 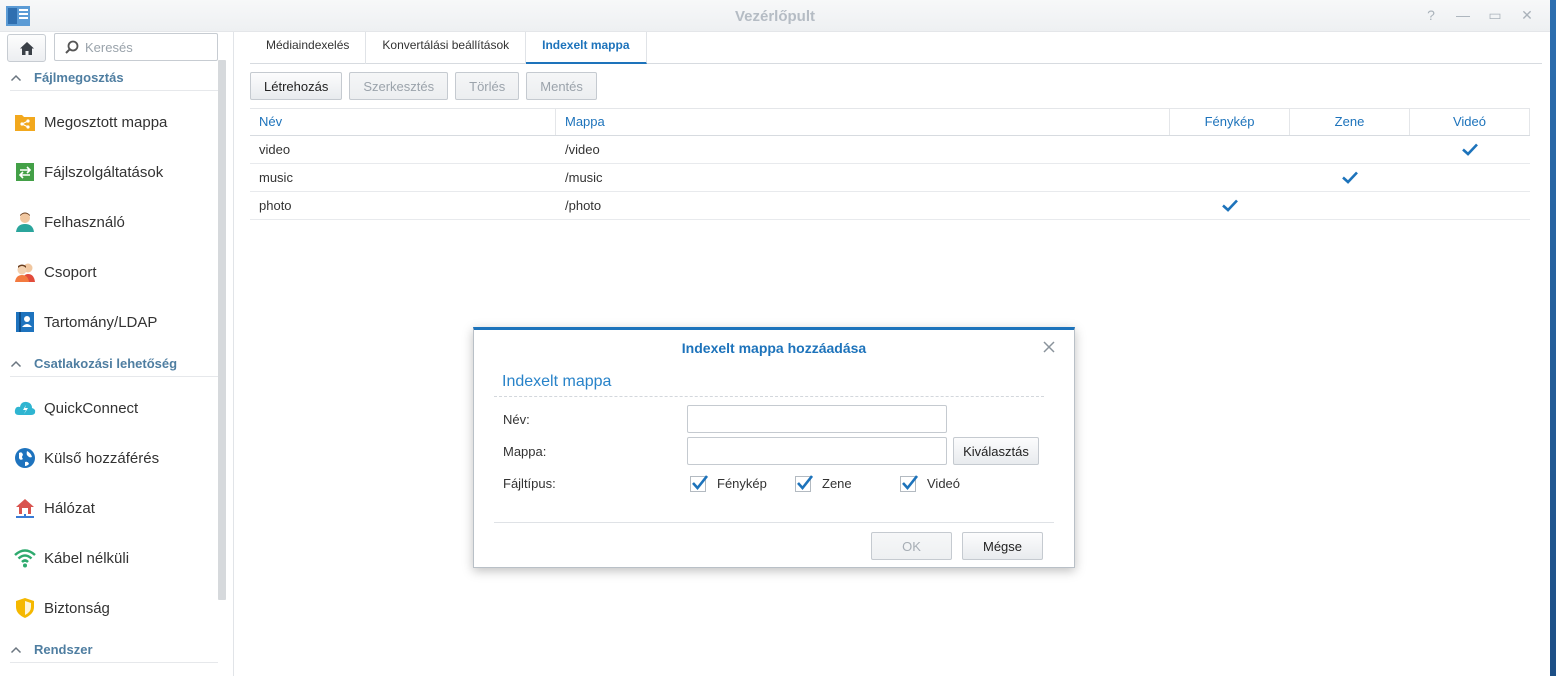 I want to click on select-folder-button: Kiválasztás, so click(x=996, y=451).